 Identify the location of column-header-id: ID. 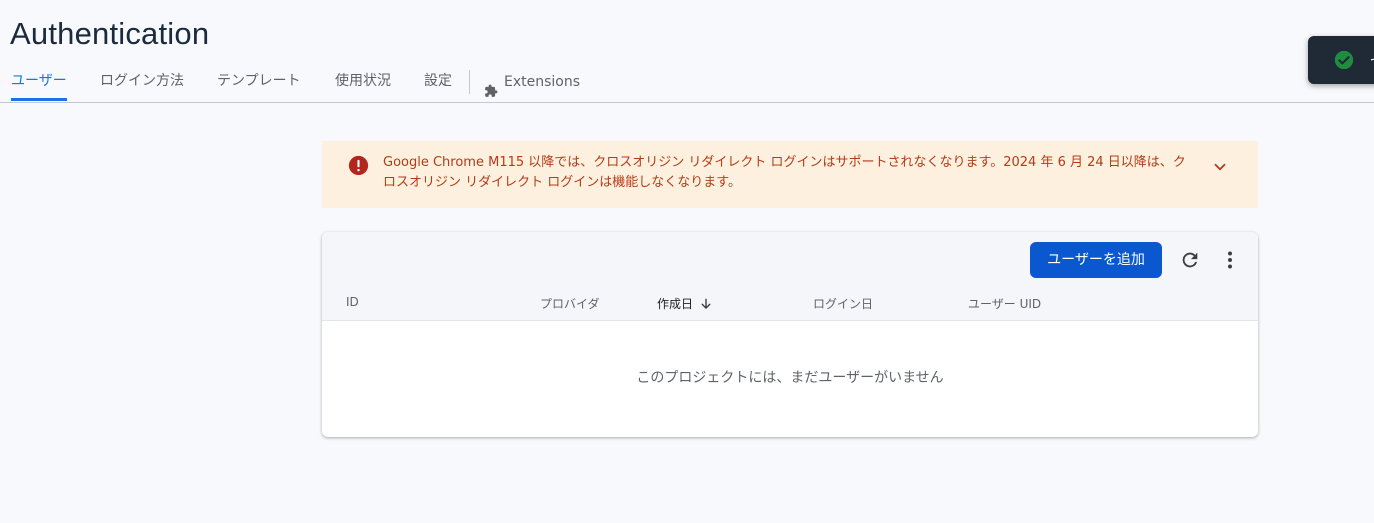
(352, 302).